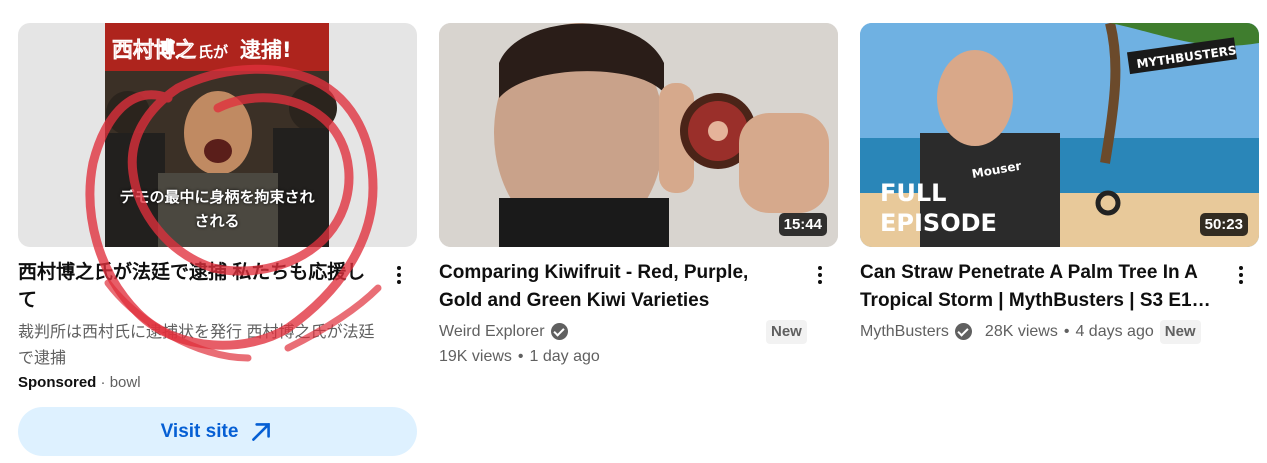  I want to click on channel-row: MythBusters 28K views • 4 days ago New, so click(1030, 331).